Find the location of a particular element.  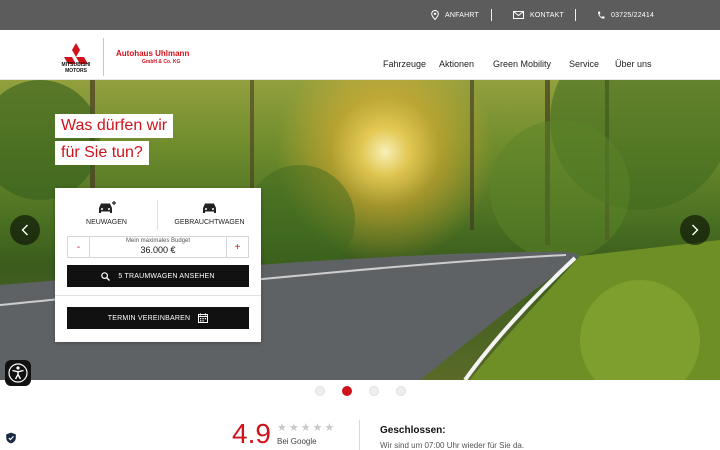

tab-gebrauchtwagen: GEBRAUCHTWAGEN is located at coordinates (209, 213).